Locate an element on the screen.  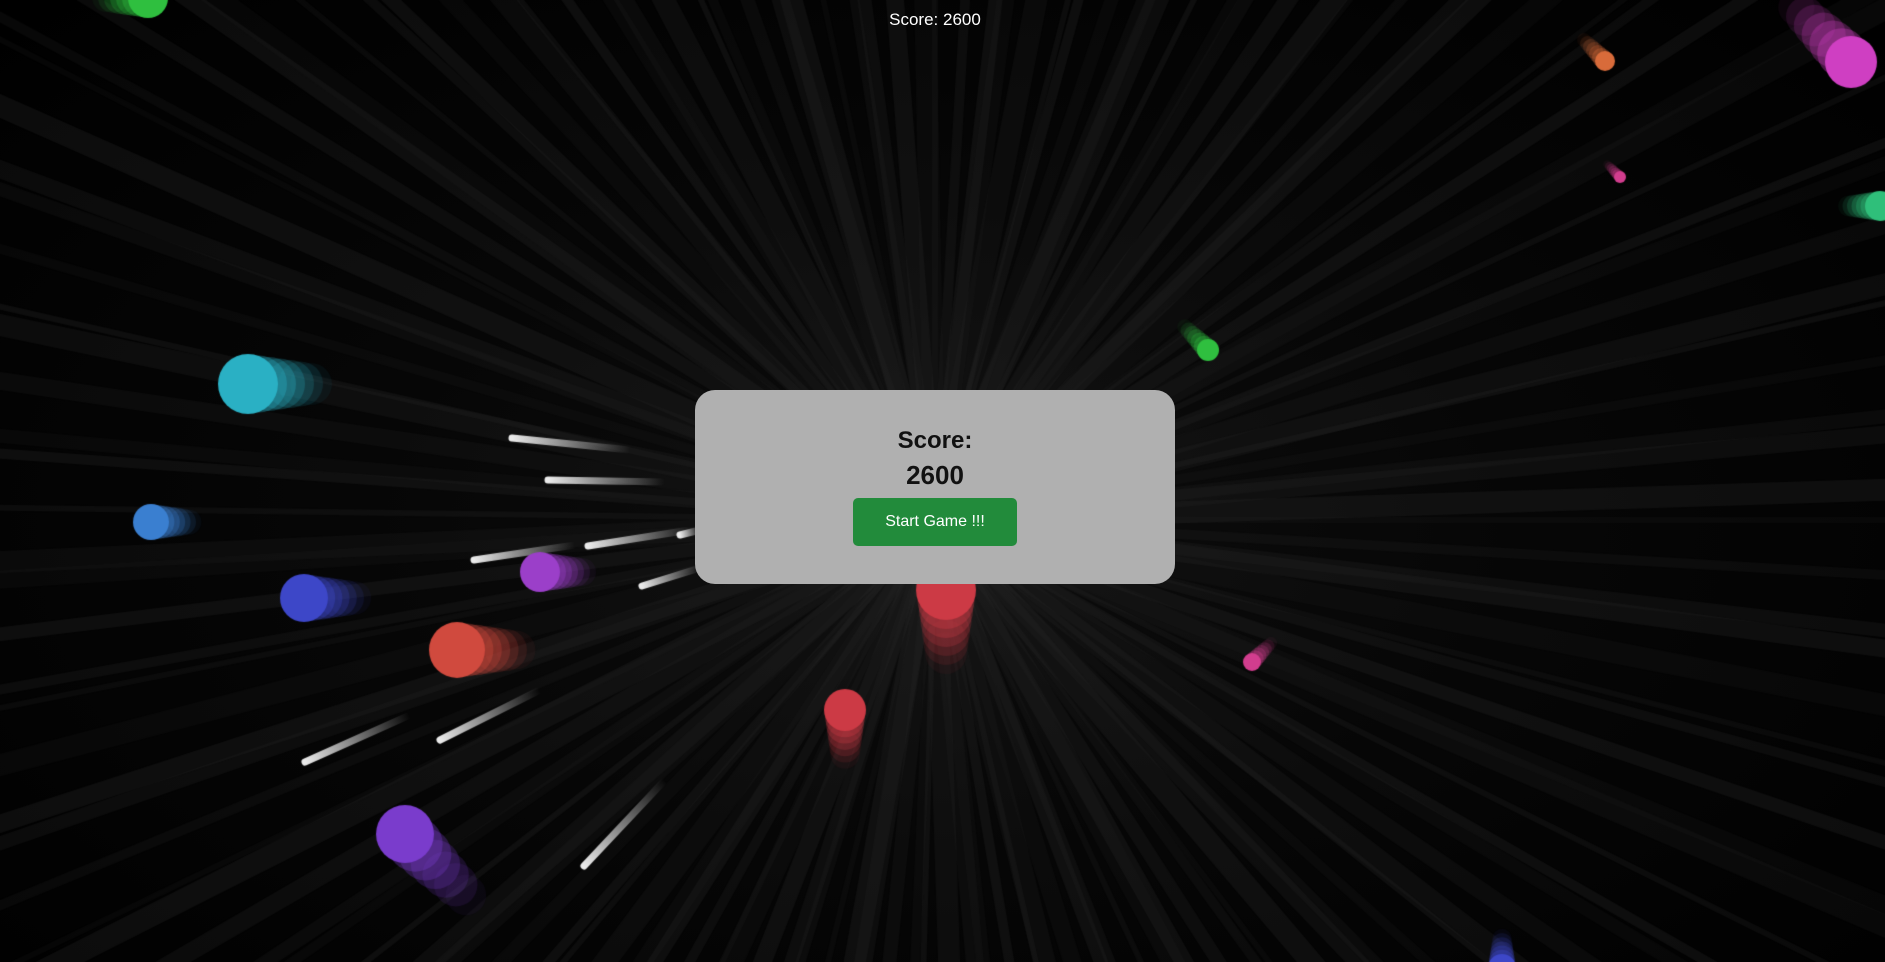
game-over-modal: Score: 2600 Start Game !!! is located at coordinates (935, 487).